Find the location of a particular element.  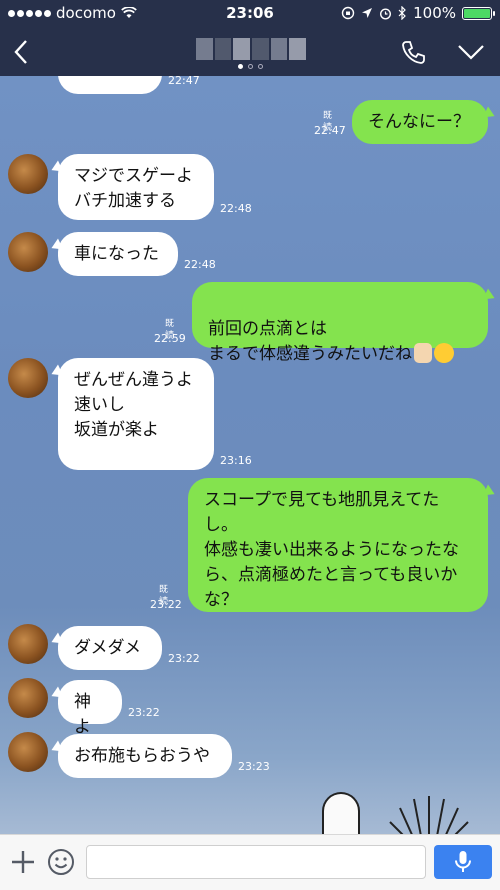

message-input is located at coordinates (256, 862).